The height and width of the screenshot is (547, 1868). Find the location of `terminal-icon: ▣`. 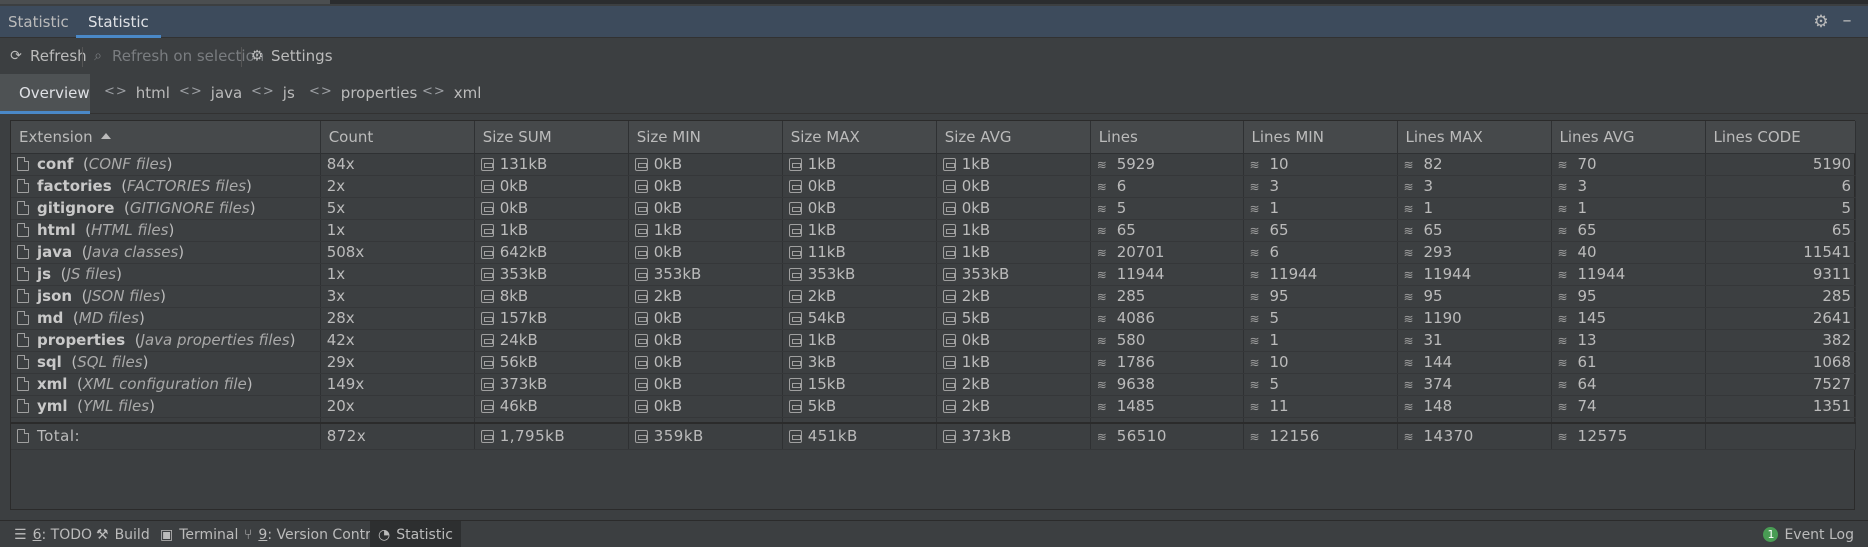

terminal-icon: ▣ is located at coordinates (167, 534).